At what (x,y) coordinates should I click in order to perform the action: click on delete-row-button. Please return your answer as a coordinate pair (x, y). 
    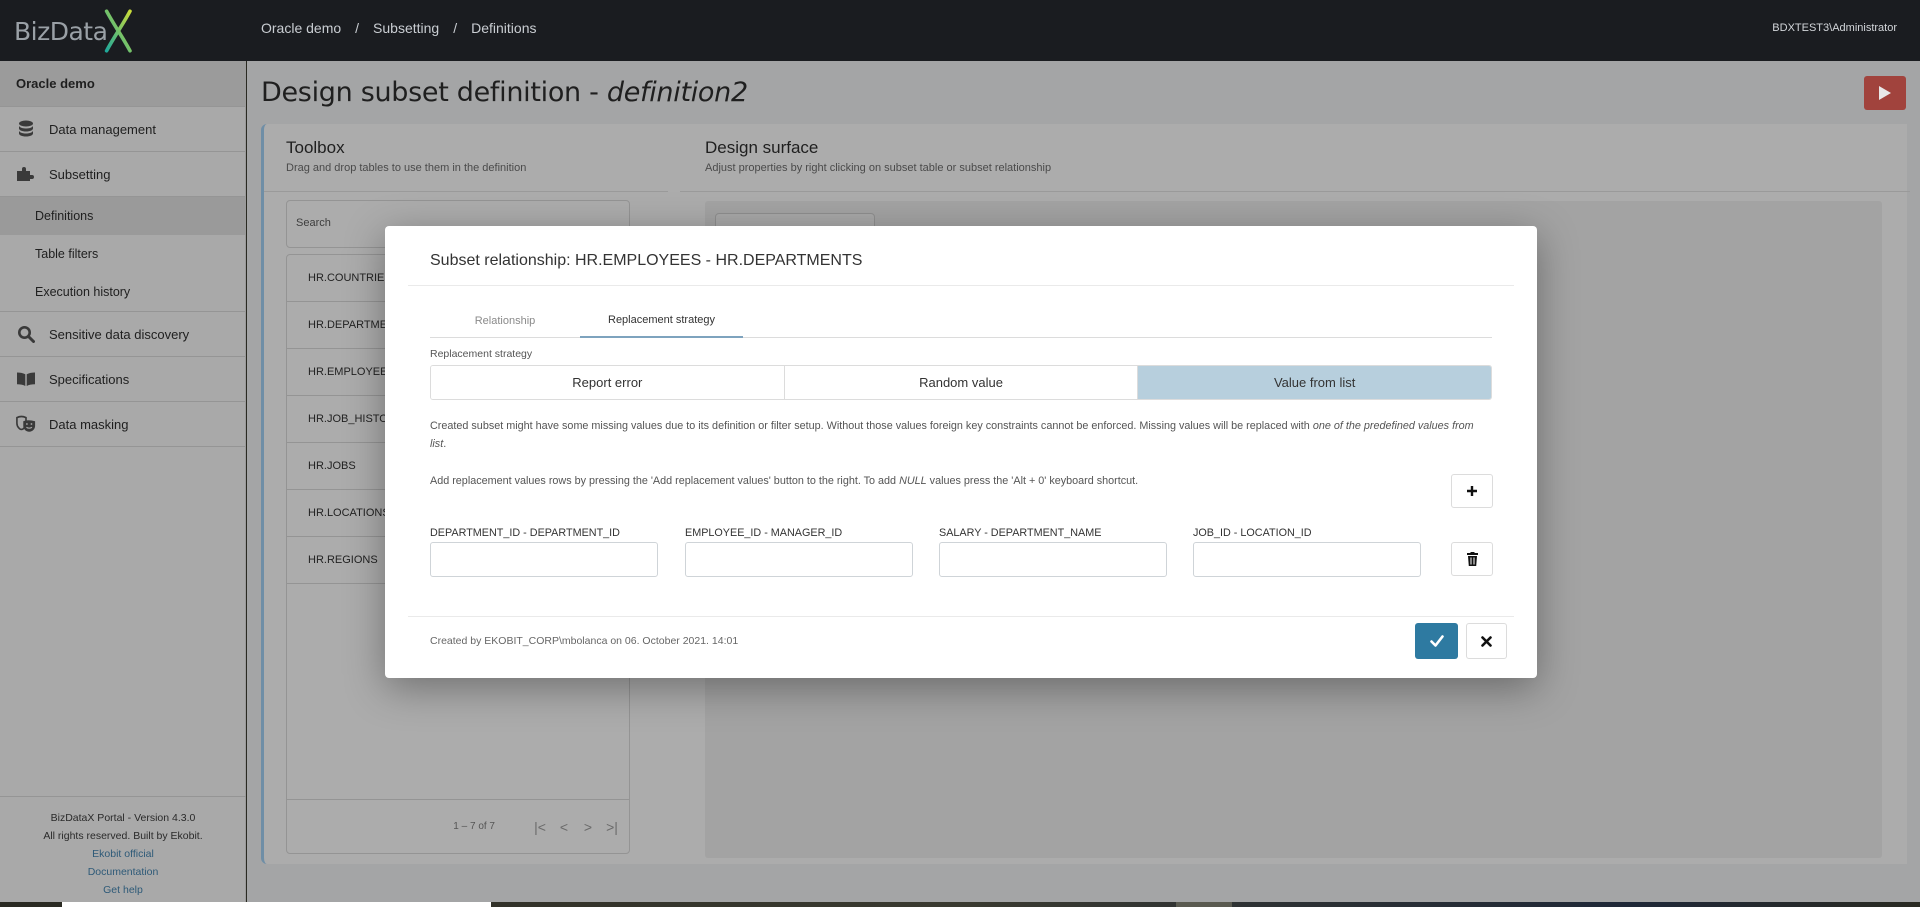
    Looking at the image, I should click on (1472, 559).